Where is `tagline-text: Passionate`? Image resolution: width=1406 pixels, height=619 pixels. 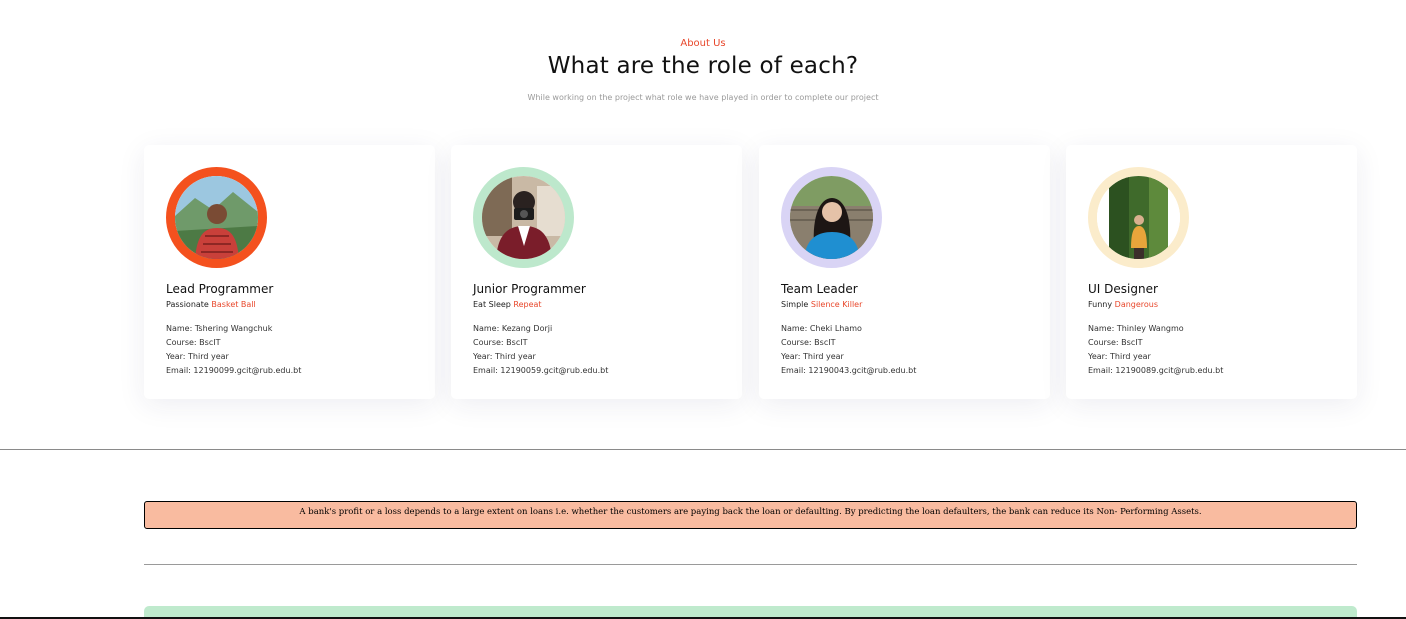
tagline-text: Passionate is located at coordinates (187, 304).